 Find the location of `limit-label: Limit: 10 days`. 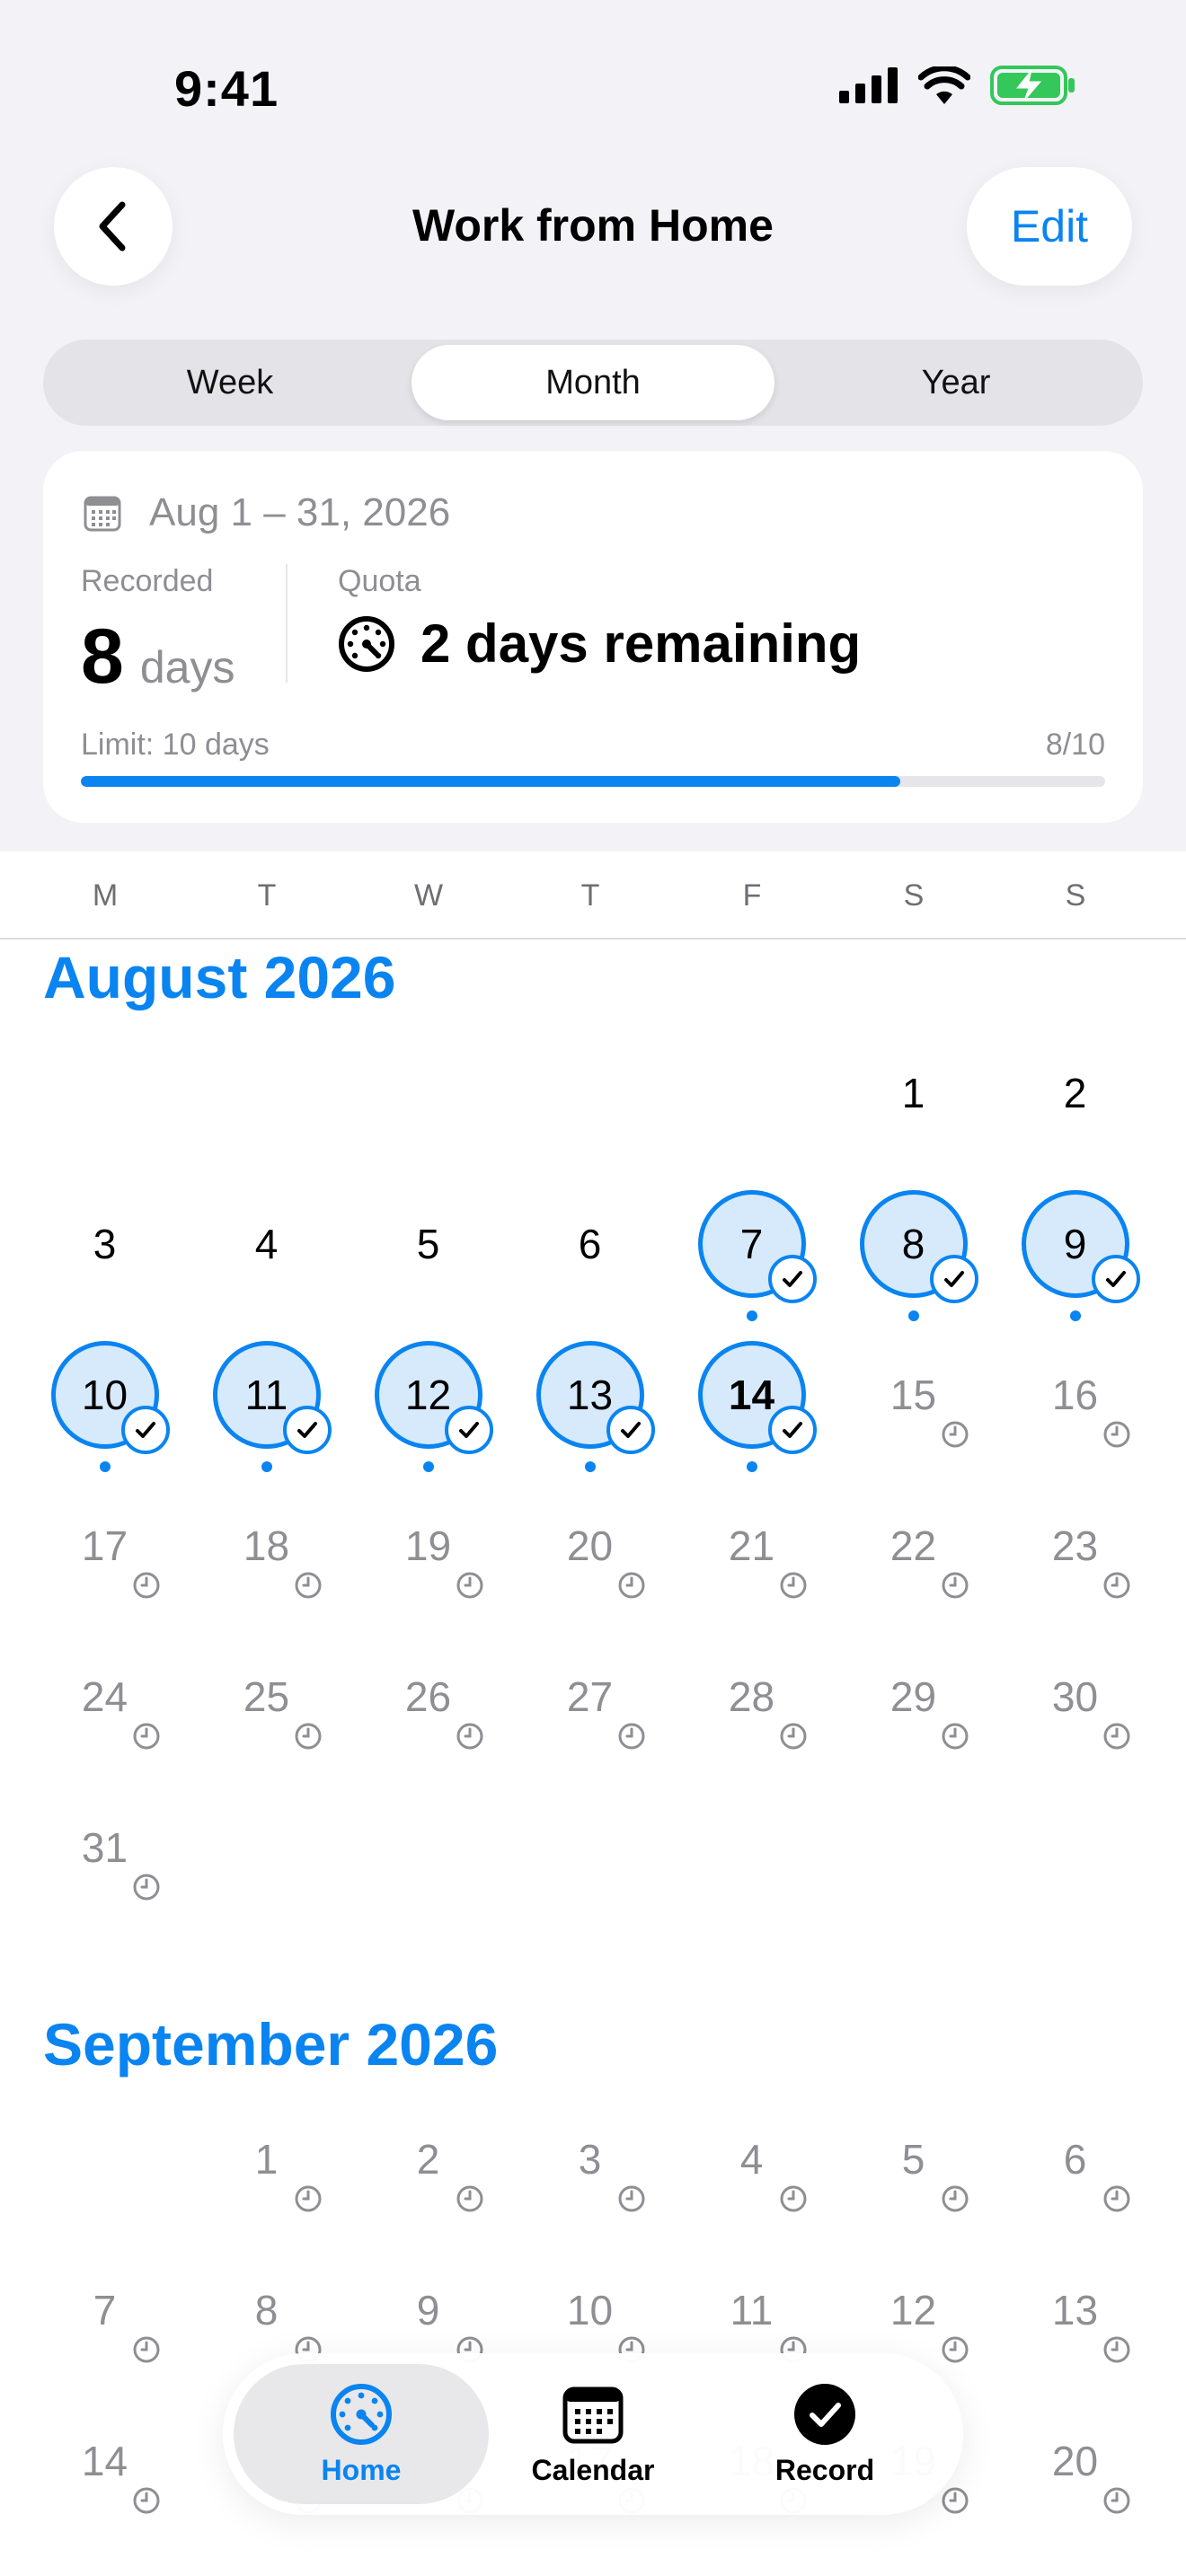

limit-label: Limit: 10 days is located at coordinates (175, 745).